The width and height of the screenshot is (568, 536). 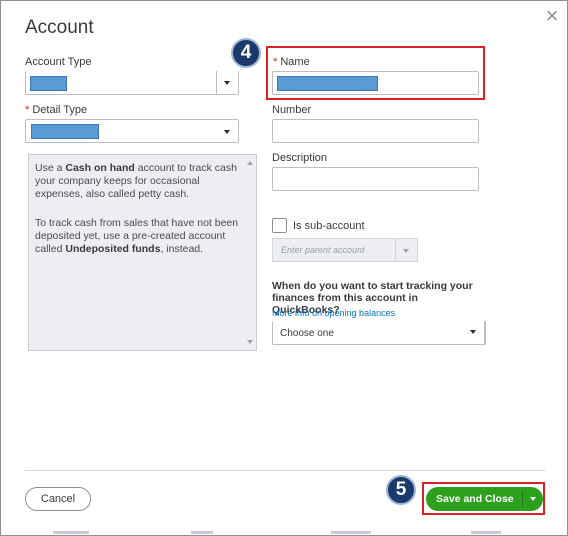 What do you see at coordinates (285, 470) in the screenshot?
I see `footer-divider` at bounding box center [285, 470].